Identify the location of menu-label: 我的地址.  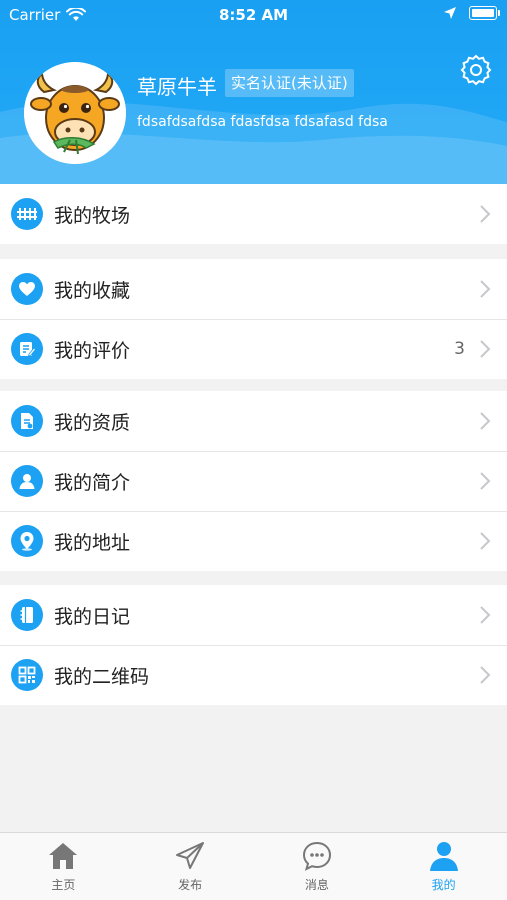
(92, 542).